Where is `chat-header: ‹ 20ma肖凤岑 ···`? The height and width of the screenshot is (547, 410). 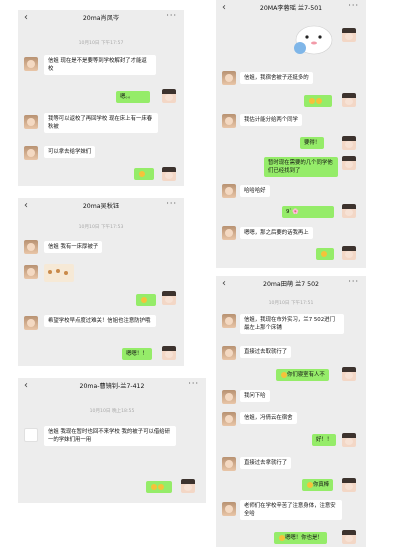
chat-header: ‹ 20ma肖凤岑 ··· is located at coordinates (101, 19).